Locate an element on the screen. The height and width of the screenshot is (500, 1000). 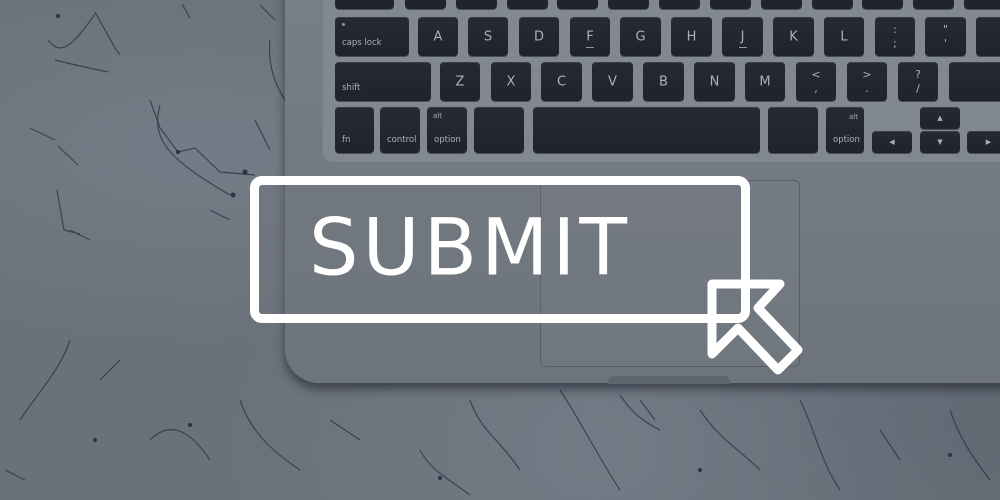
key-label-lower: , is located at coordinates (816, 88).